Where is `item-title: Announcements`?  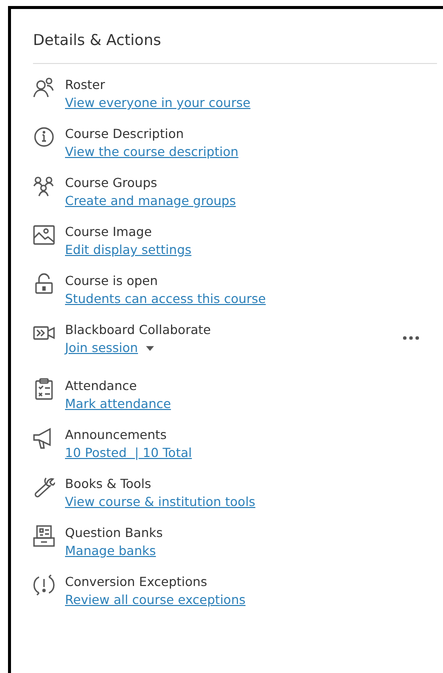
item-title: Announcements is located at coordinates (116, 435).